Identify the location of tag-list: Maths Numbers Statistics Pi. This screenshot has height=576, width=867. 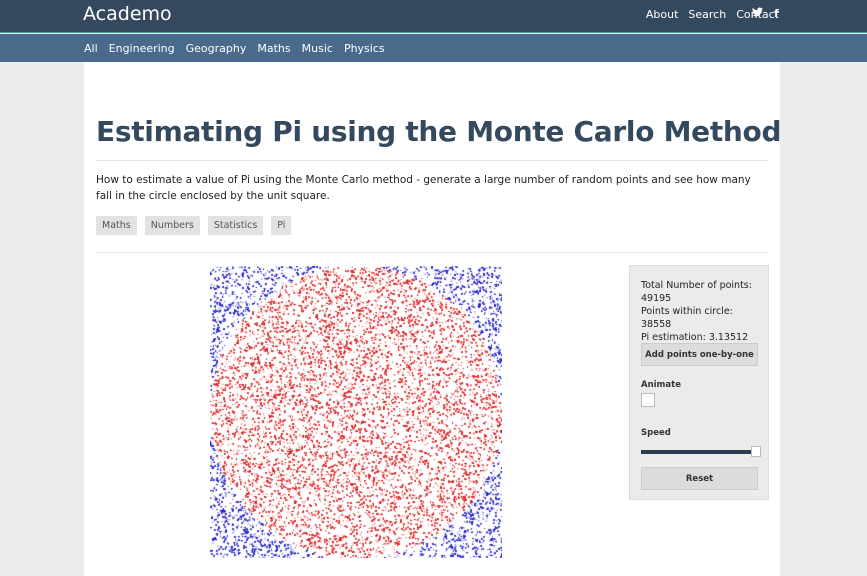
(194, 225).